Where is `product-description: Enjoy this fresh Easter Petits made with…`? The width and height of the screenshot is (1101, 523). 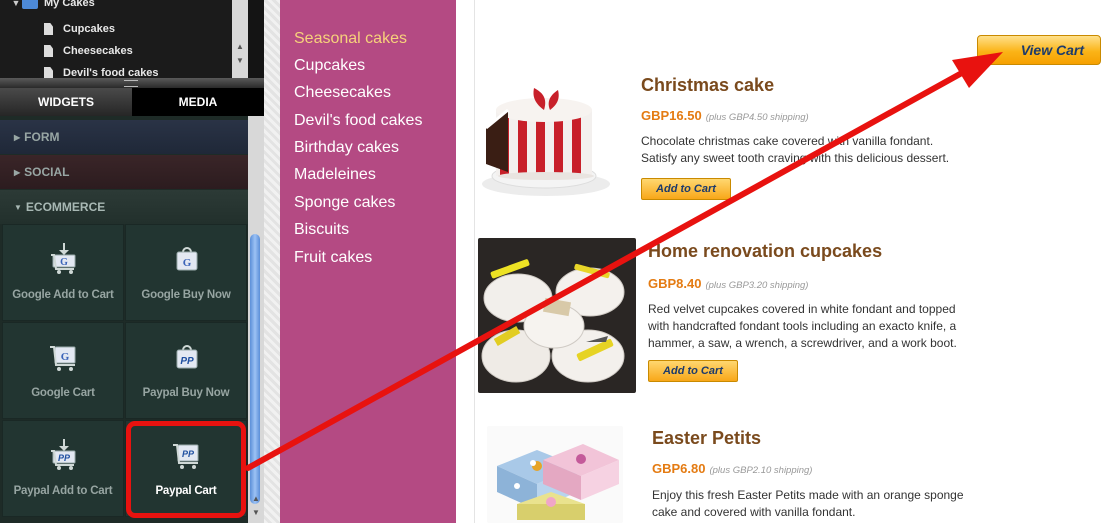
product-description: Enjoy this fresh Easter Petits made with… is located at coordinates (832, 504).